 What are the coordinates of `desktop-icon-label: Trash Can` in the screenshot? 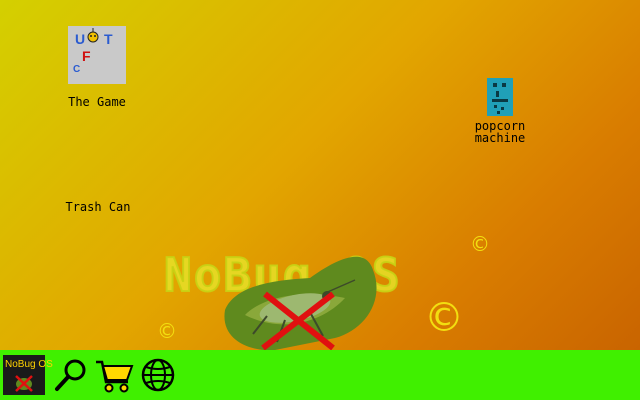 It's located at (98, 207).